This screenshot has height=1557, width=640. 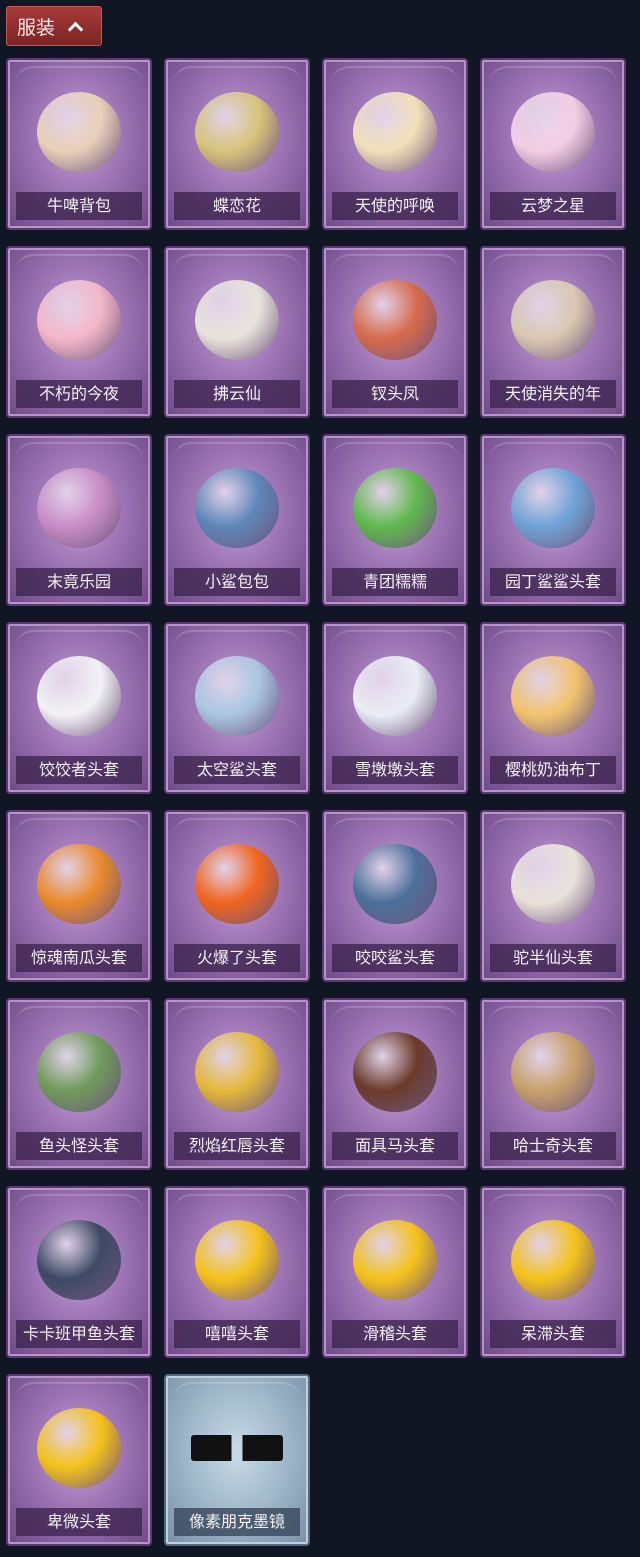 I want to click on item-label: 面具马头套, so click(x=395, y=1146).